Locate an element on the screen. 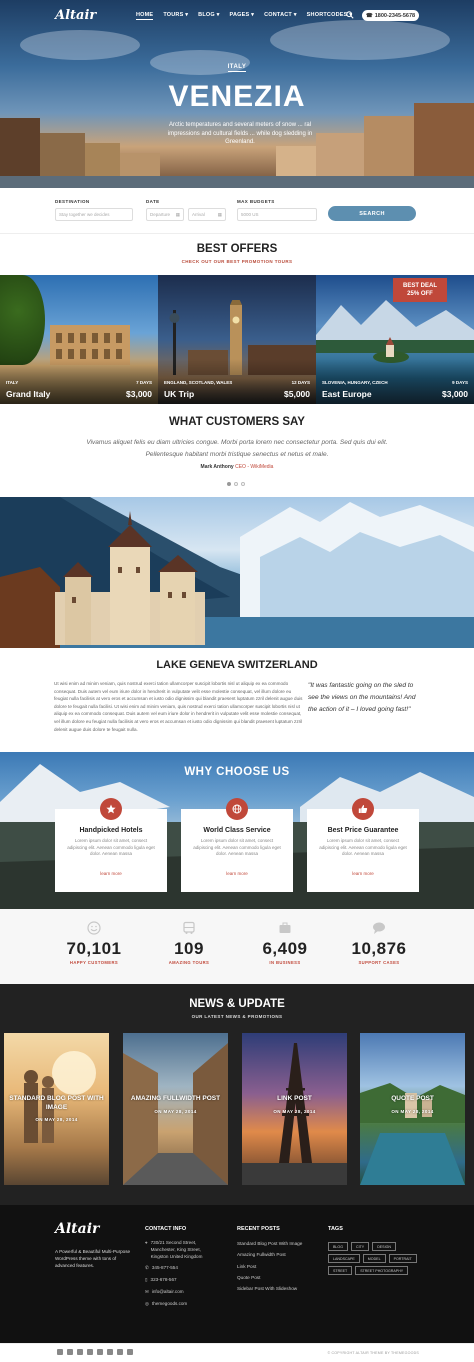 Image resolution: width=474 pixels, height=1362 pixels. footer-logo: Altair is located at coordinates (77, 1229).